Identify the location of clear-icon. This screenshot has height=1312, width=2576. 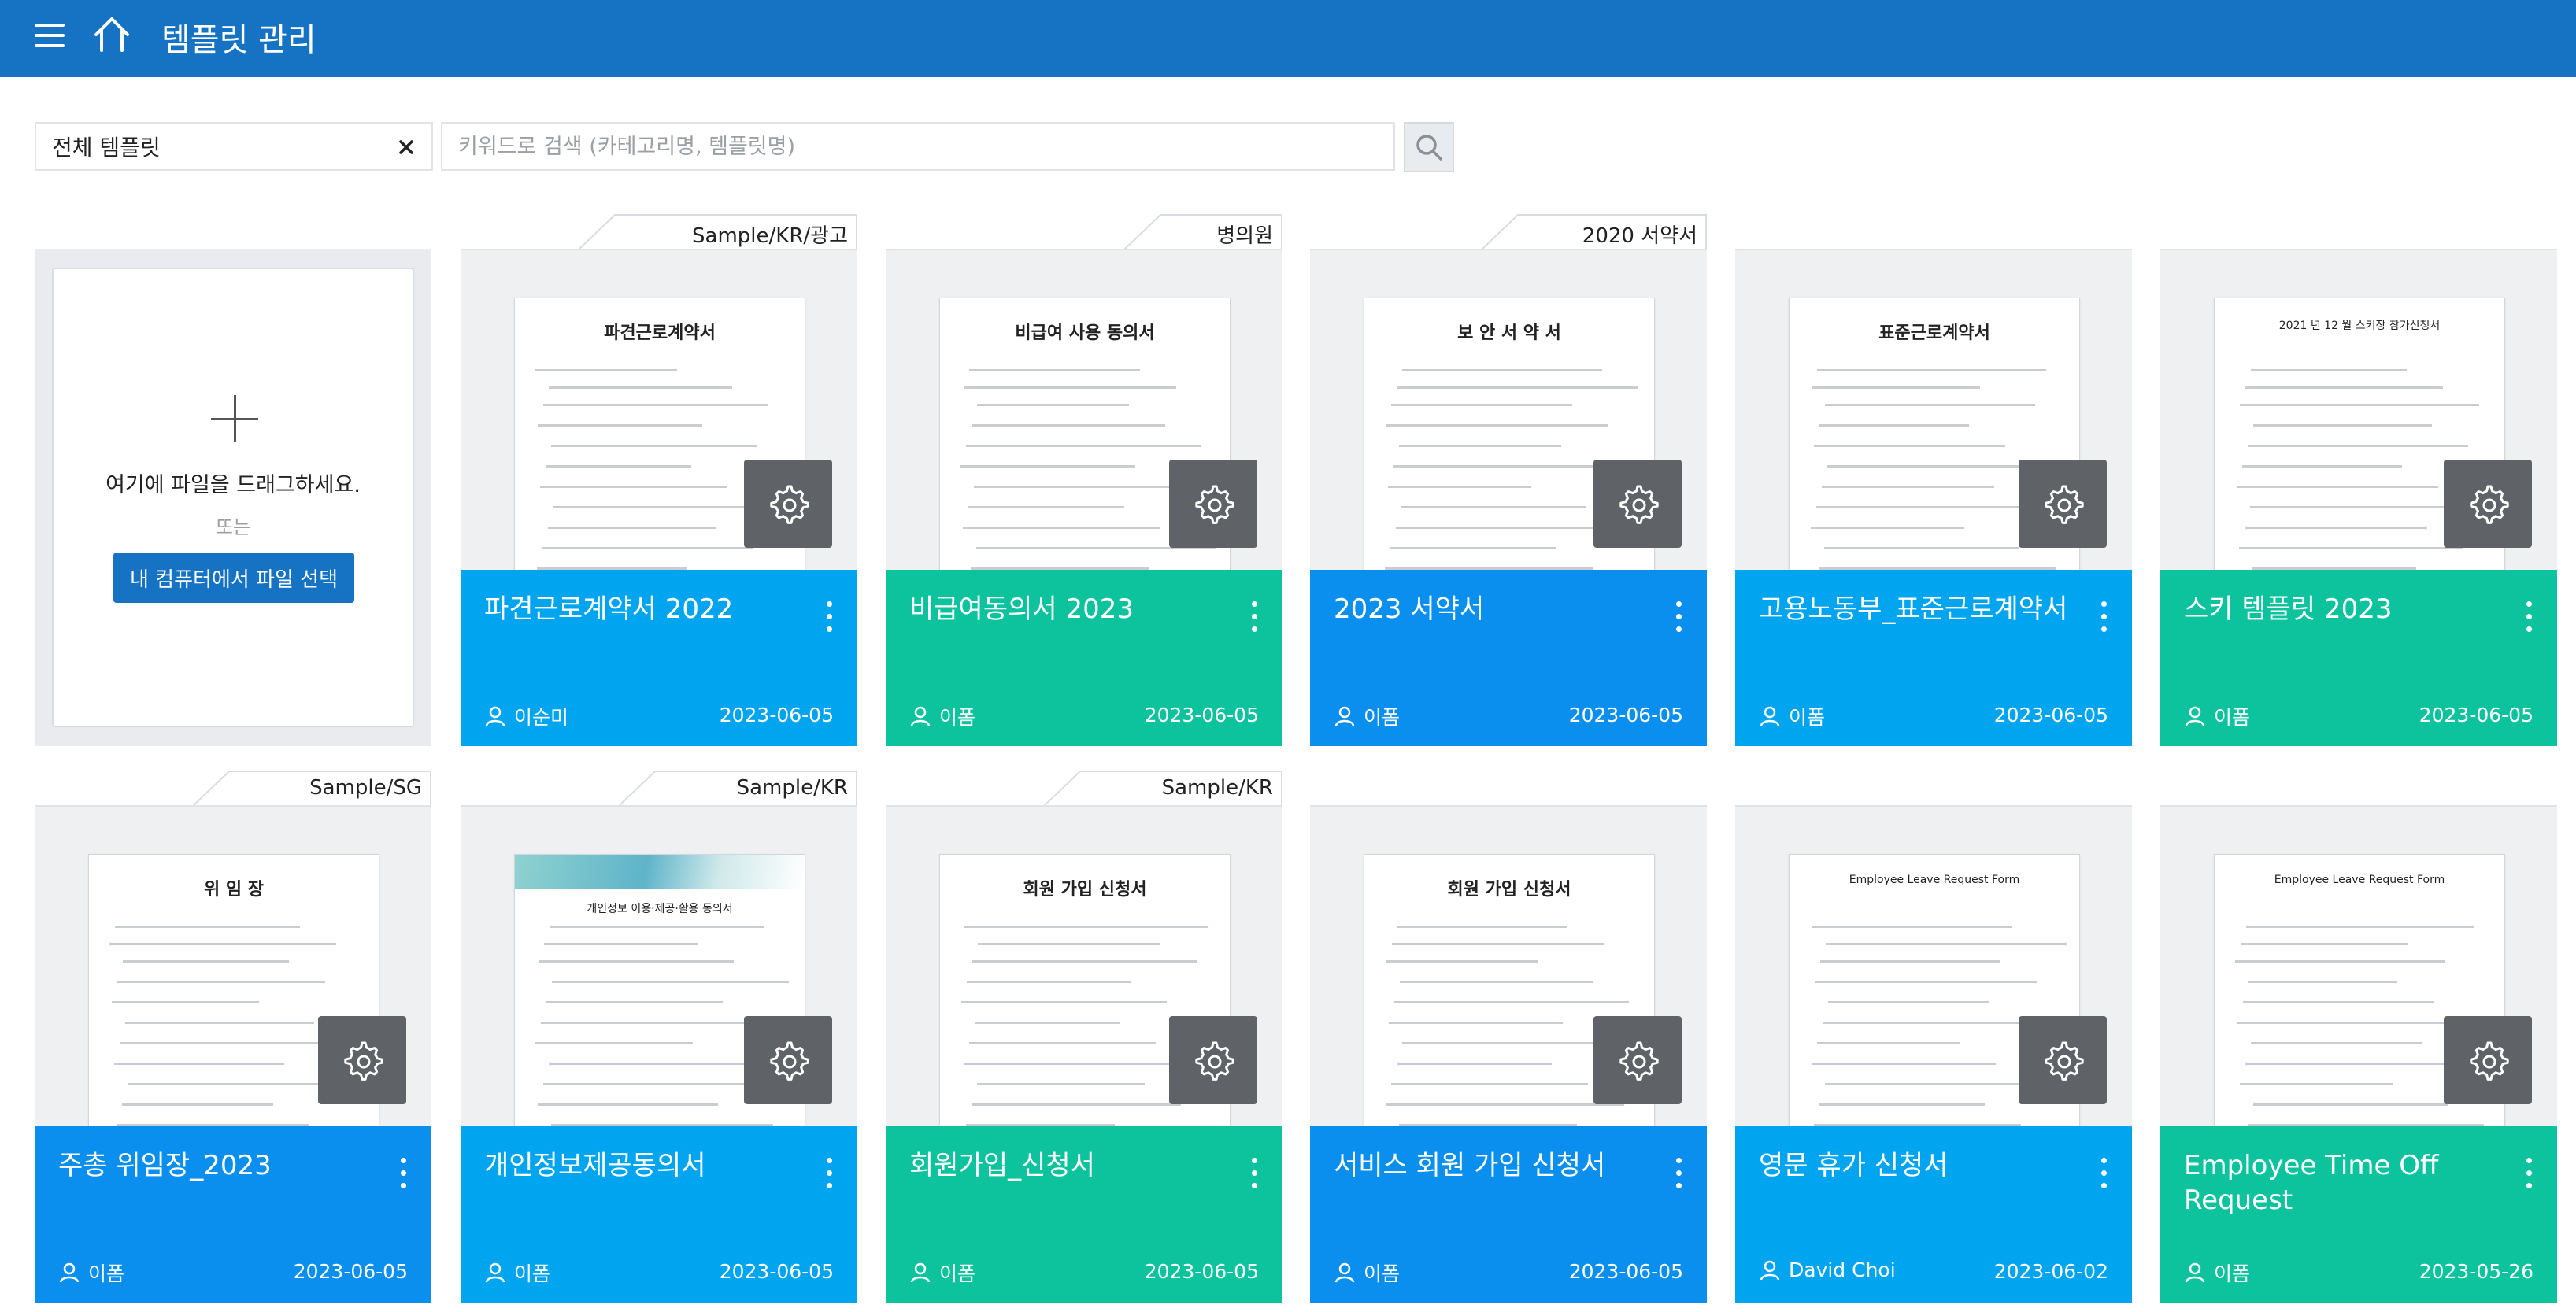
(406, 147).